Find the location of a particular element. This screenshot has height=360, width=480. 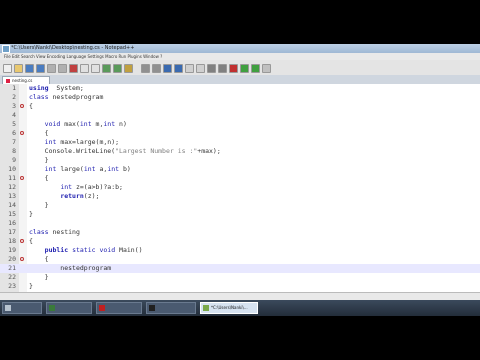

code-line: 20 { is located at coordinates (240, 259).